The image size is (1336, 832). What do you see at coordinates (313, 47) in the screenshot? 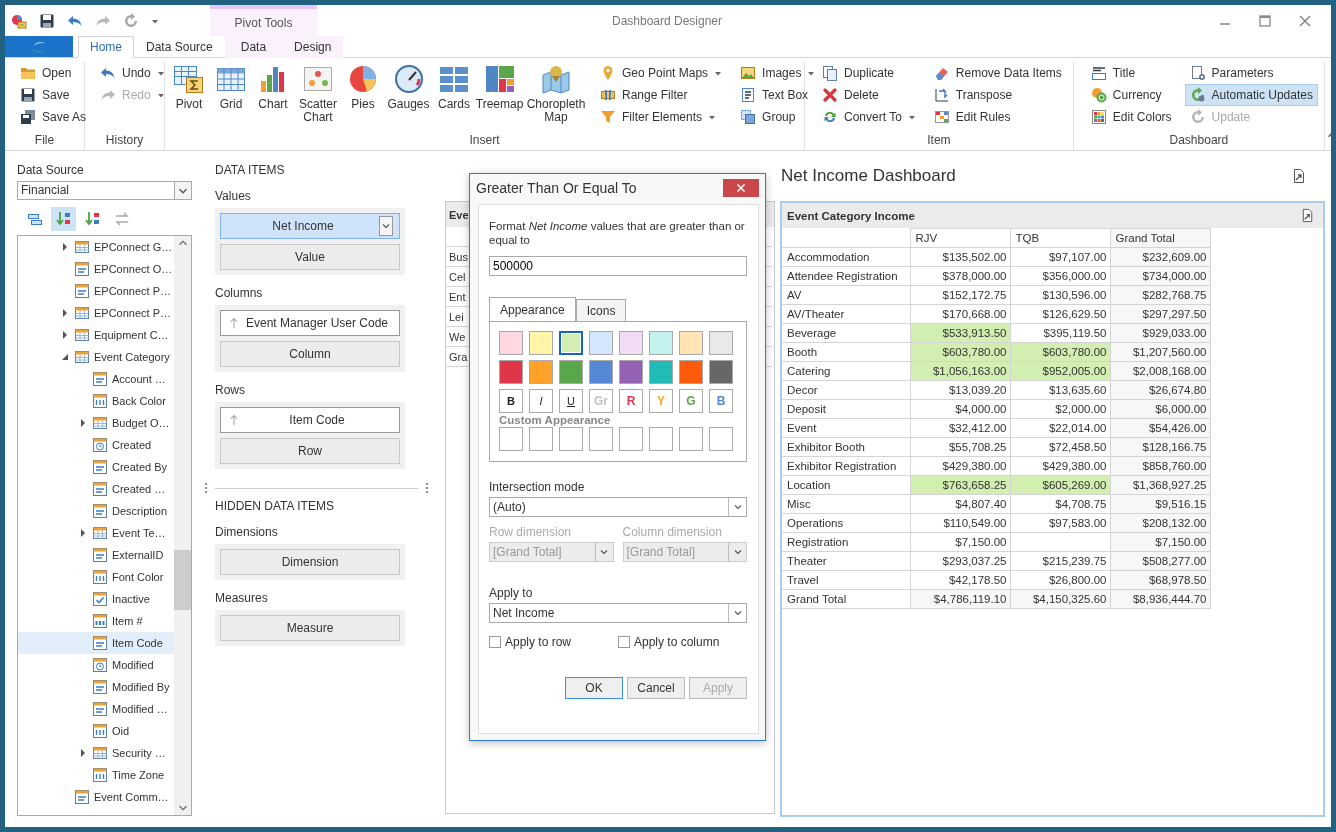
I see `ribbon-tab: Design` at bounding box center [313, 47].